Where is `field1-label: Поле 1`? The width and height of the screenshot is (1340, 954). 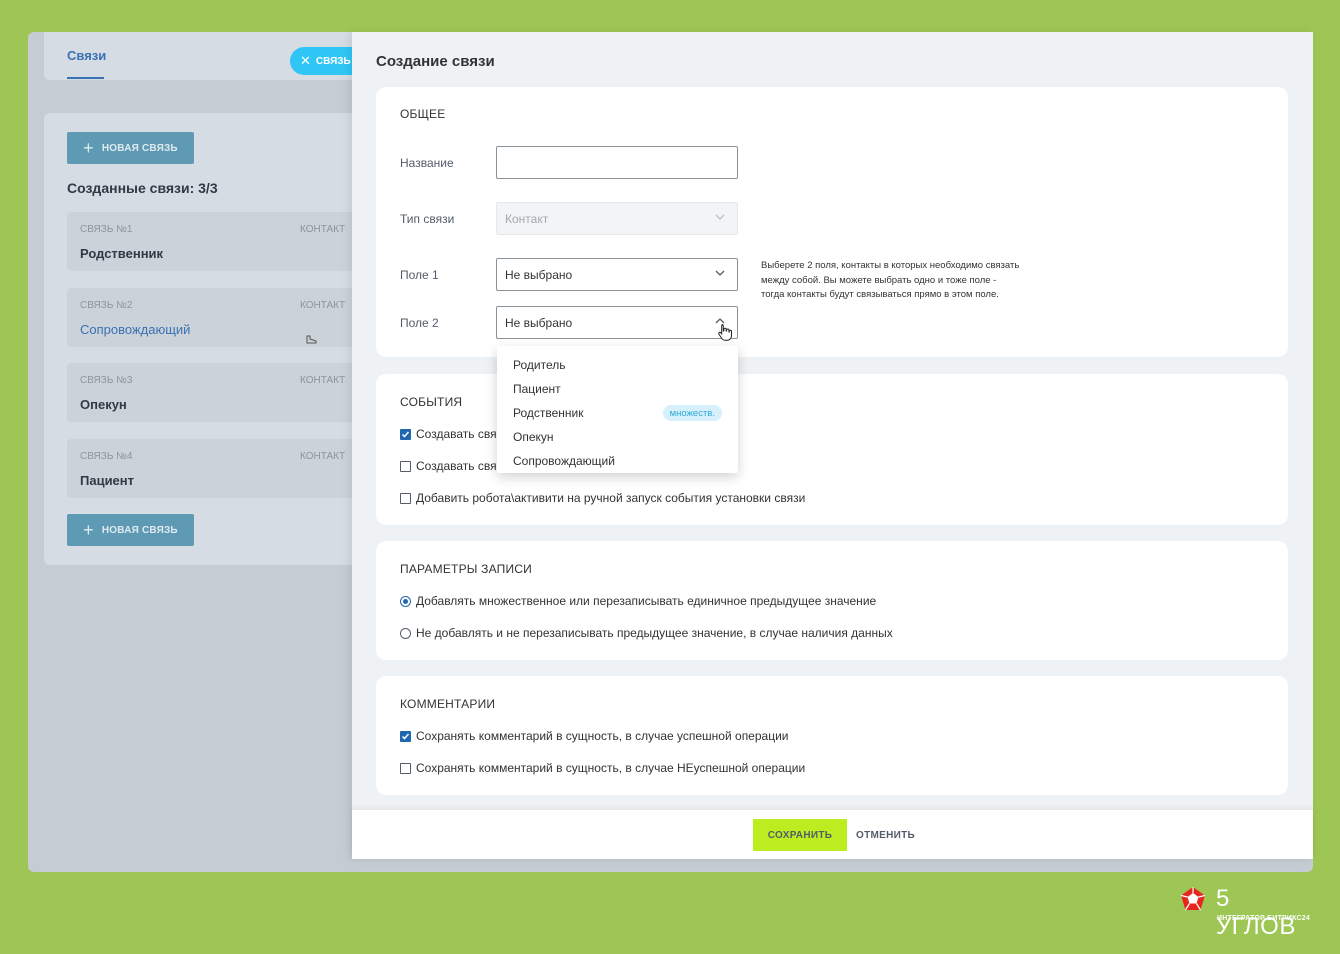 field1-label: Поле 1 is located at coordinates (419, 275).